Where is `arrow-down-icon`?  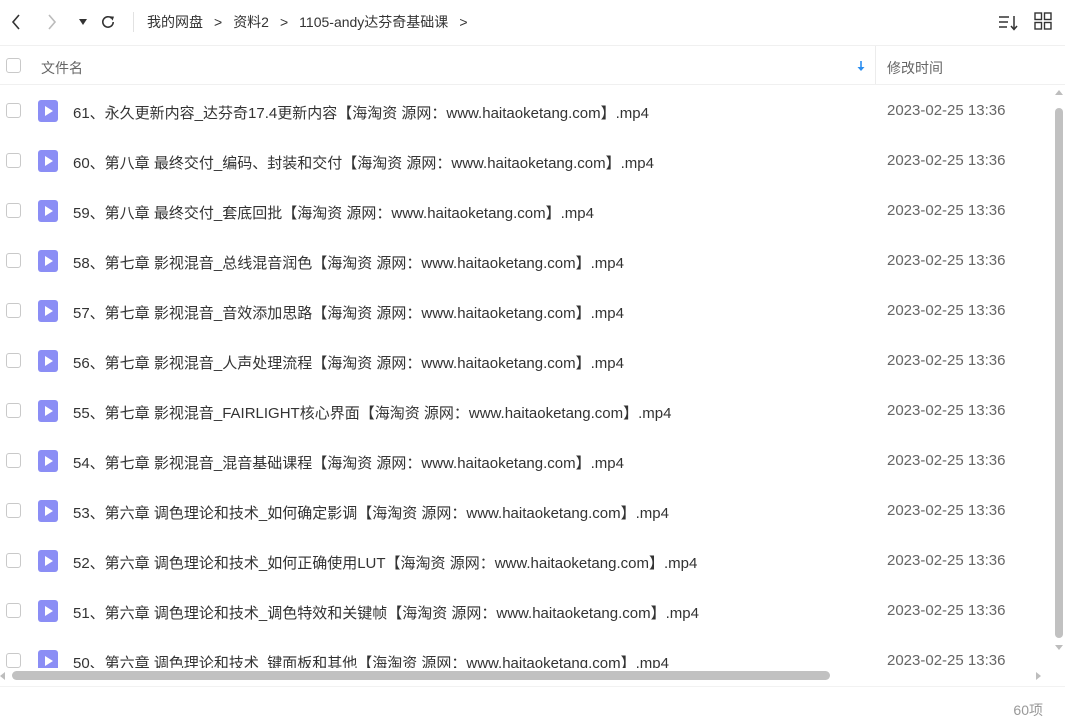
arrow-down-icon is located at coordinates (861, 66).